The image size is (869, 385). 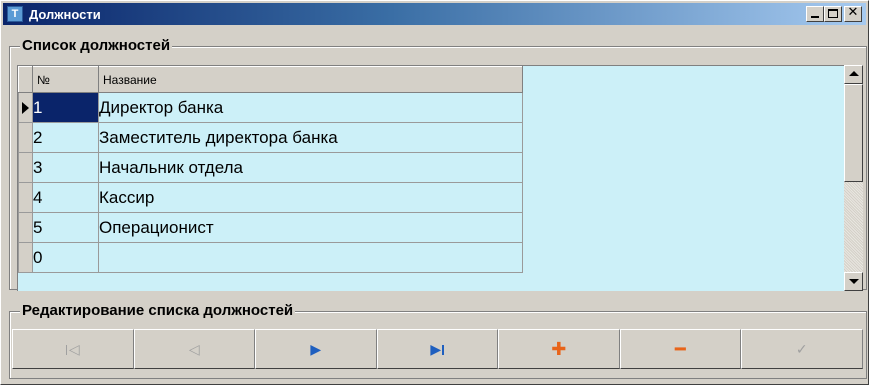 I want to click on table-header-row: № Название, so click(x=270, y=79).